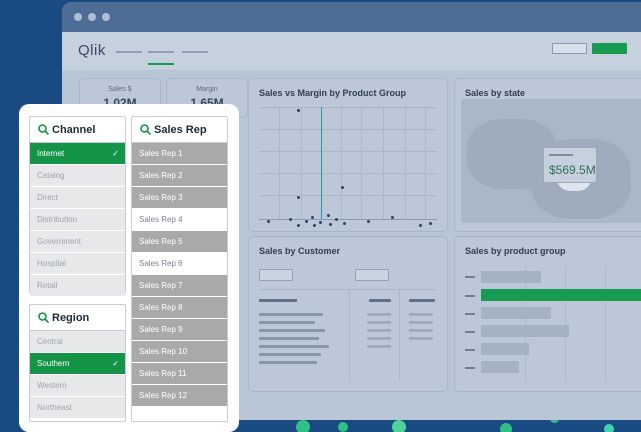  I want to click on filter-item: Retail, so click(77, 286).